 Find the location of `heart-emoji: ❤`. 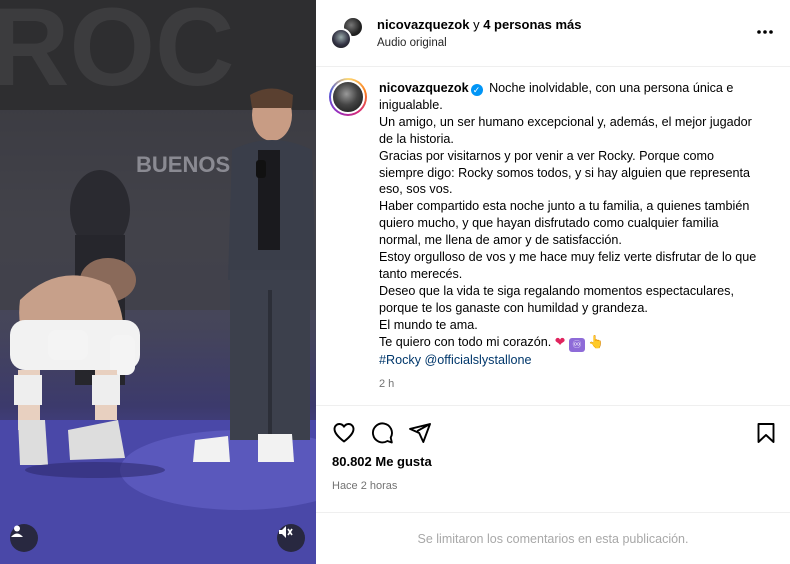

heart-emoji: ❤ is located at coordinates (560, 341).